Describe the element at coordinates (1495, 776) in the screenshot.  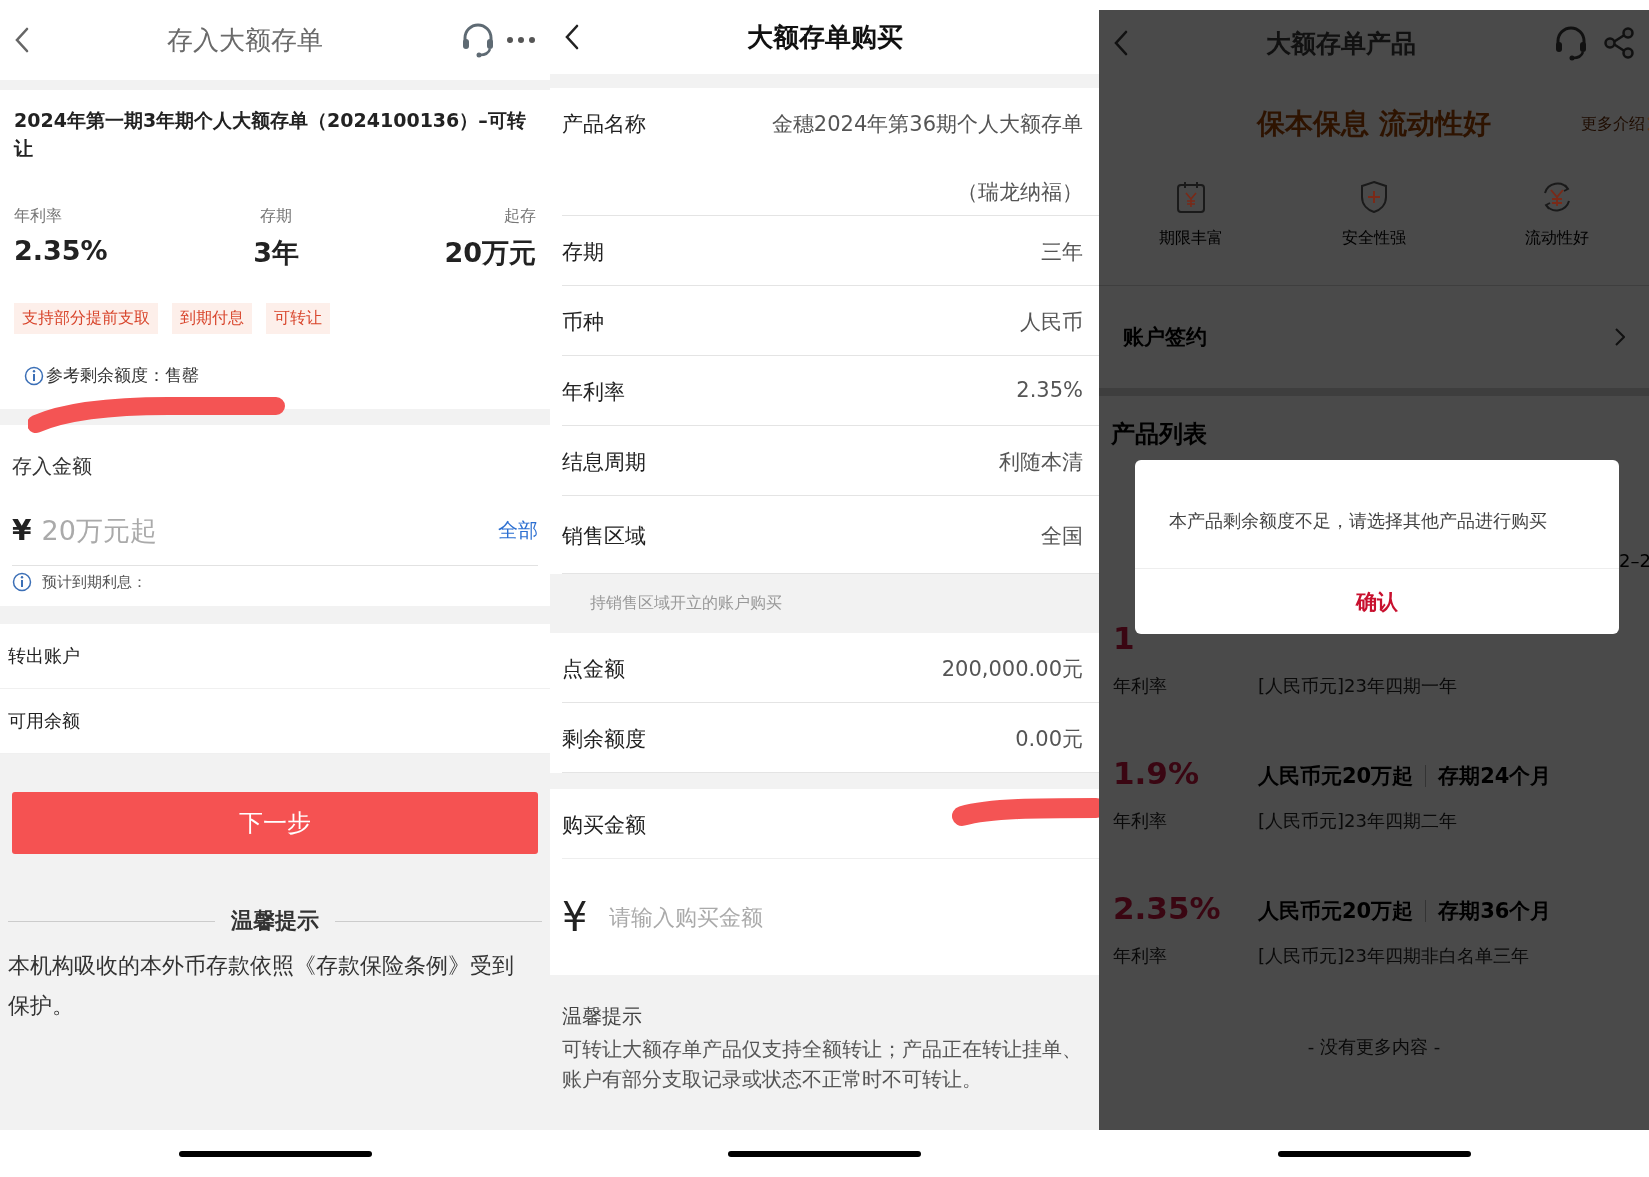
I see `term-text: 存期24个月` at that location.